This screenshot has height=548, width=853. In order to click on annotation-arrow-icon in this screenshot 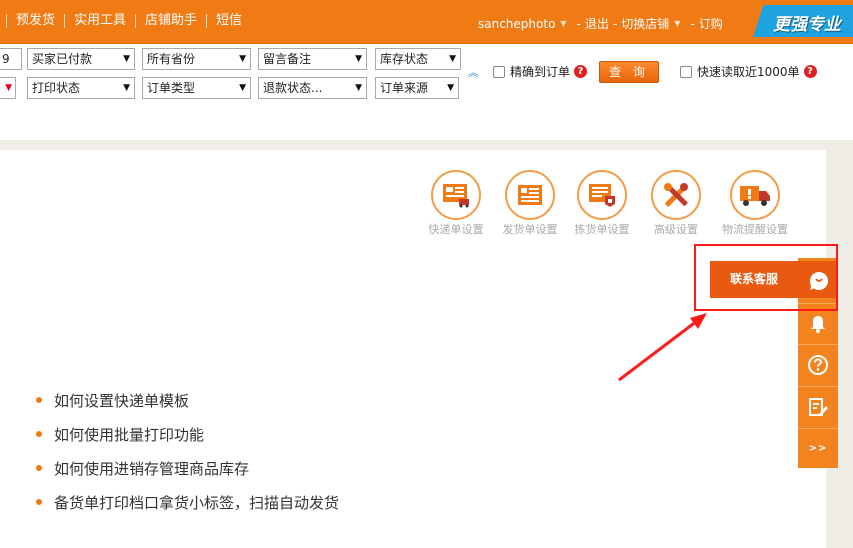, I will do `click(662, 347)`.